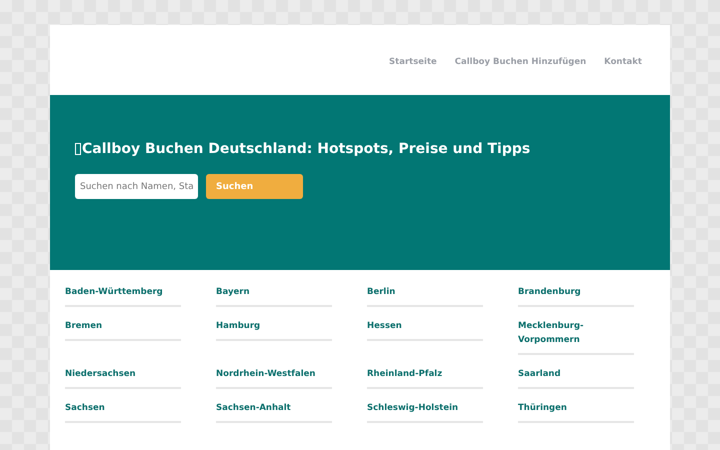  I want to click on region-link: Rheinland-Pfalz, so click(425, 378).